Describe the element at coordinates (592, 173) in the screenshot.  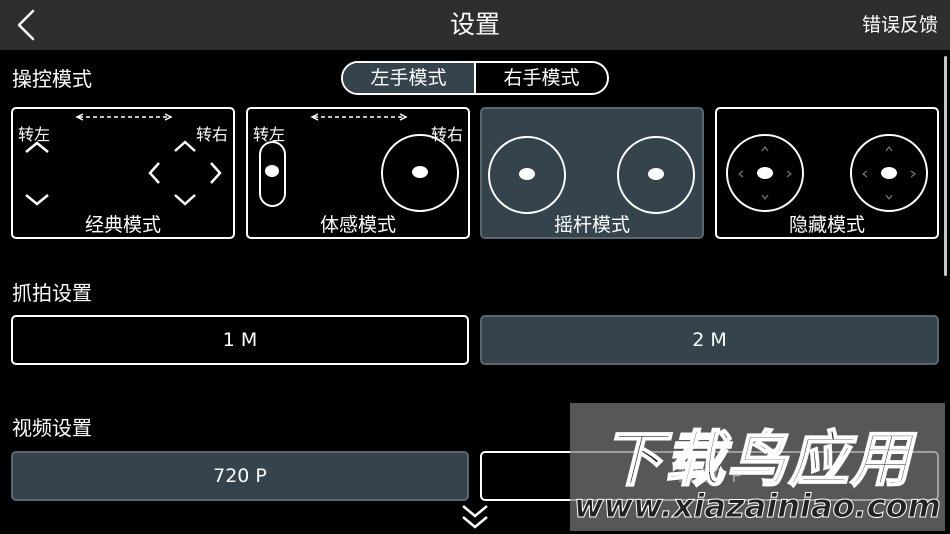
I see `mode-card-joystick: 摇杆模式` at that location.